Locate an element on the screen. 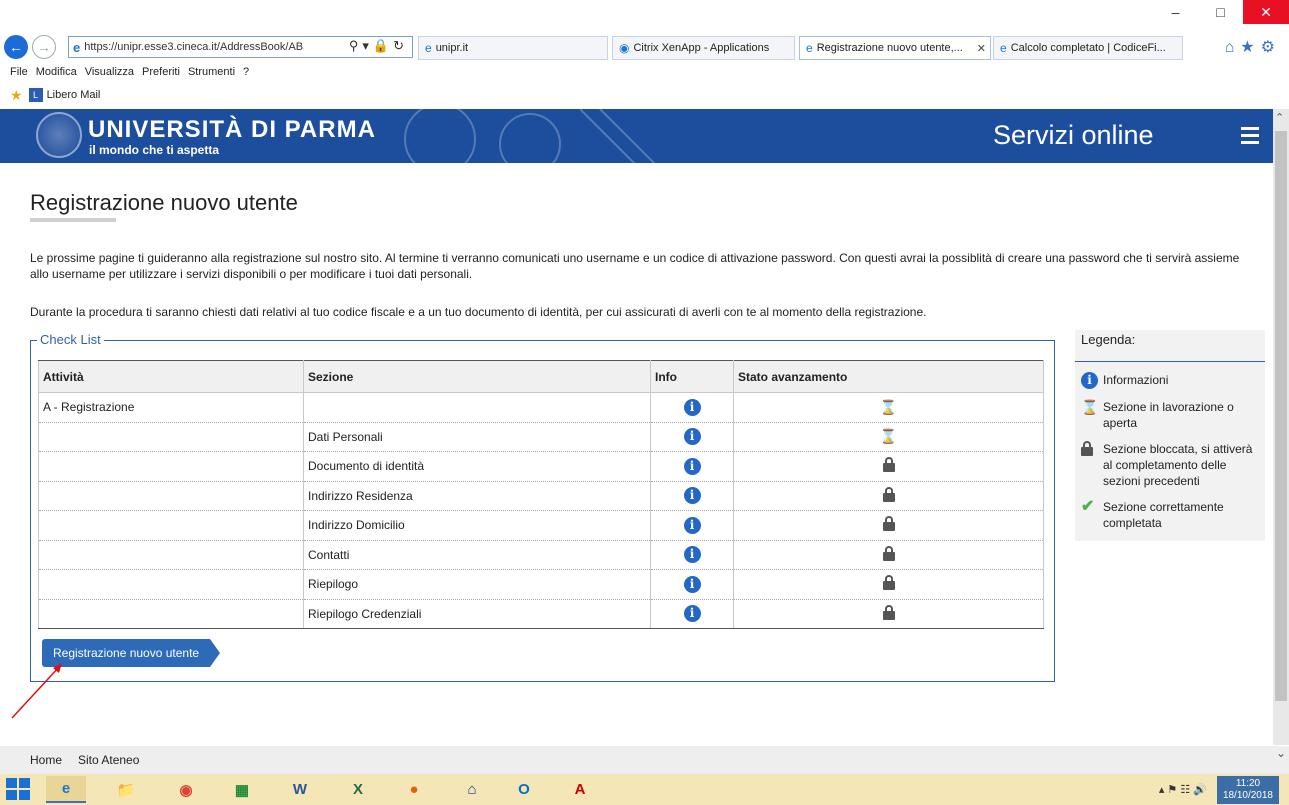 This screenshot has height=805, width=1289. page-scrollbar: ⌃ is located at coordinates (1281, 427).